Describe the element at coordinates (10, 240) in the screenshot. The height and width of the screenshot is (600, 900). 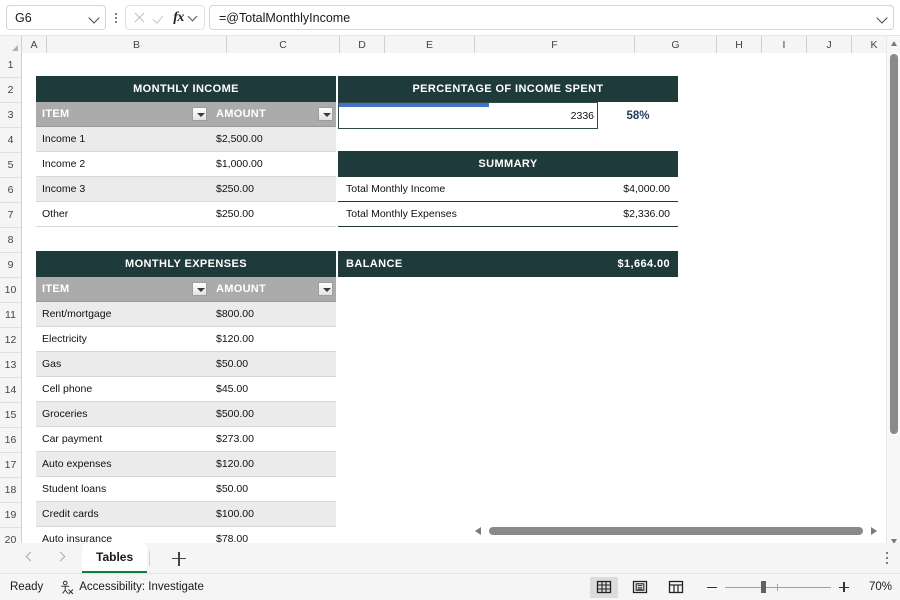
I see `row-header-8: 8` at that location.